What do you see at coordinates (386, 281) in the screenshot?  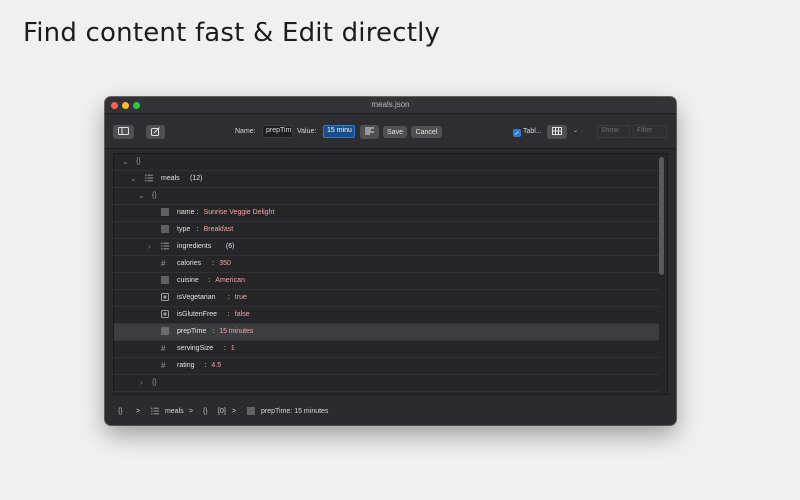 I see `tree-row: cuisine: American` at bounding box center [386, 281].